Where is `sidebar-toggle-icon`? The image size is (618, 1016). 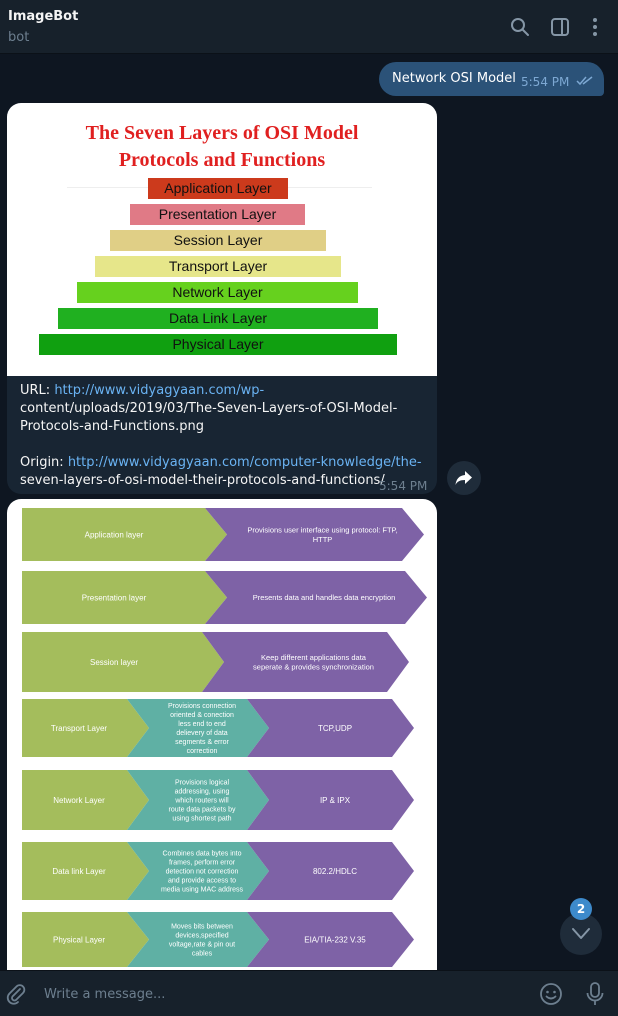 sidebar-toggle-icon is located at coordinates (560, 27).